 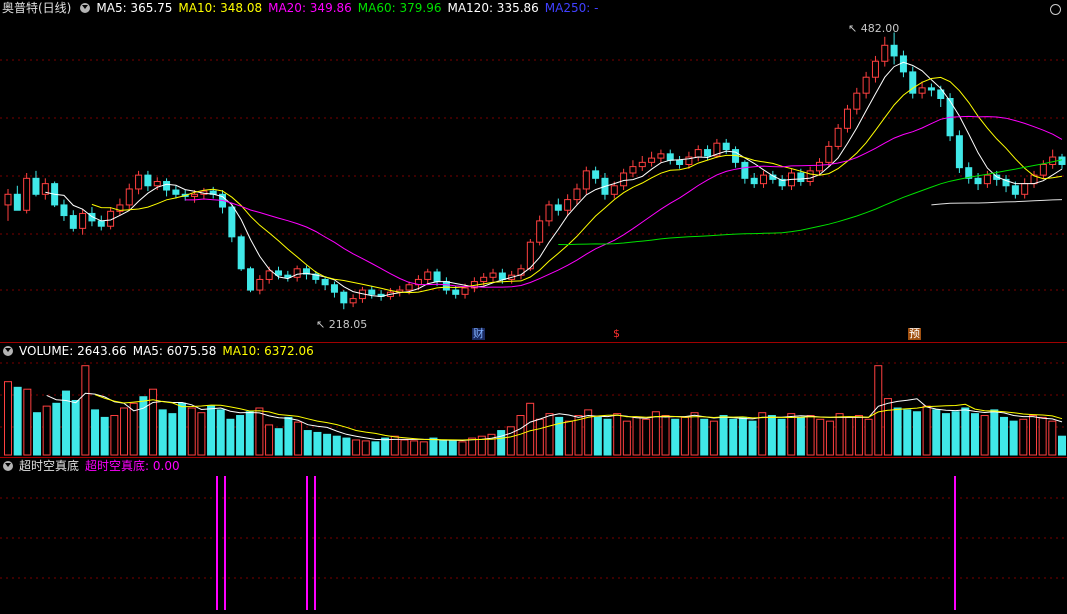 What do you see at coordinates (874, 28) in the screenshot?
I see `high-price-annotation: ↖ 482.00` at bounding box center [874, 28].